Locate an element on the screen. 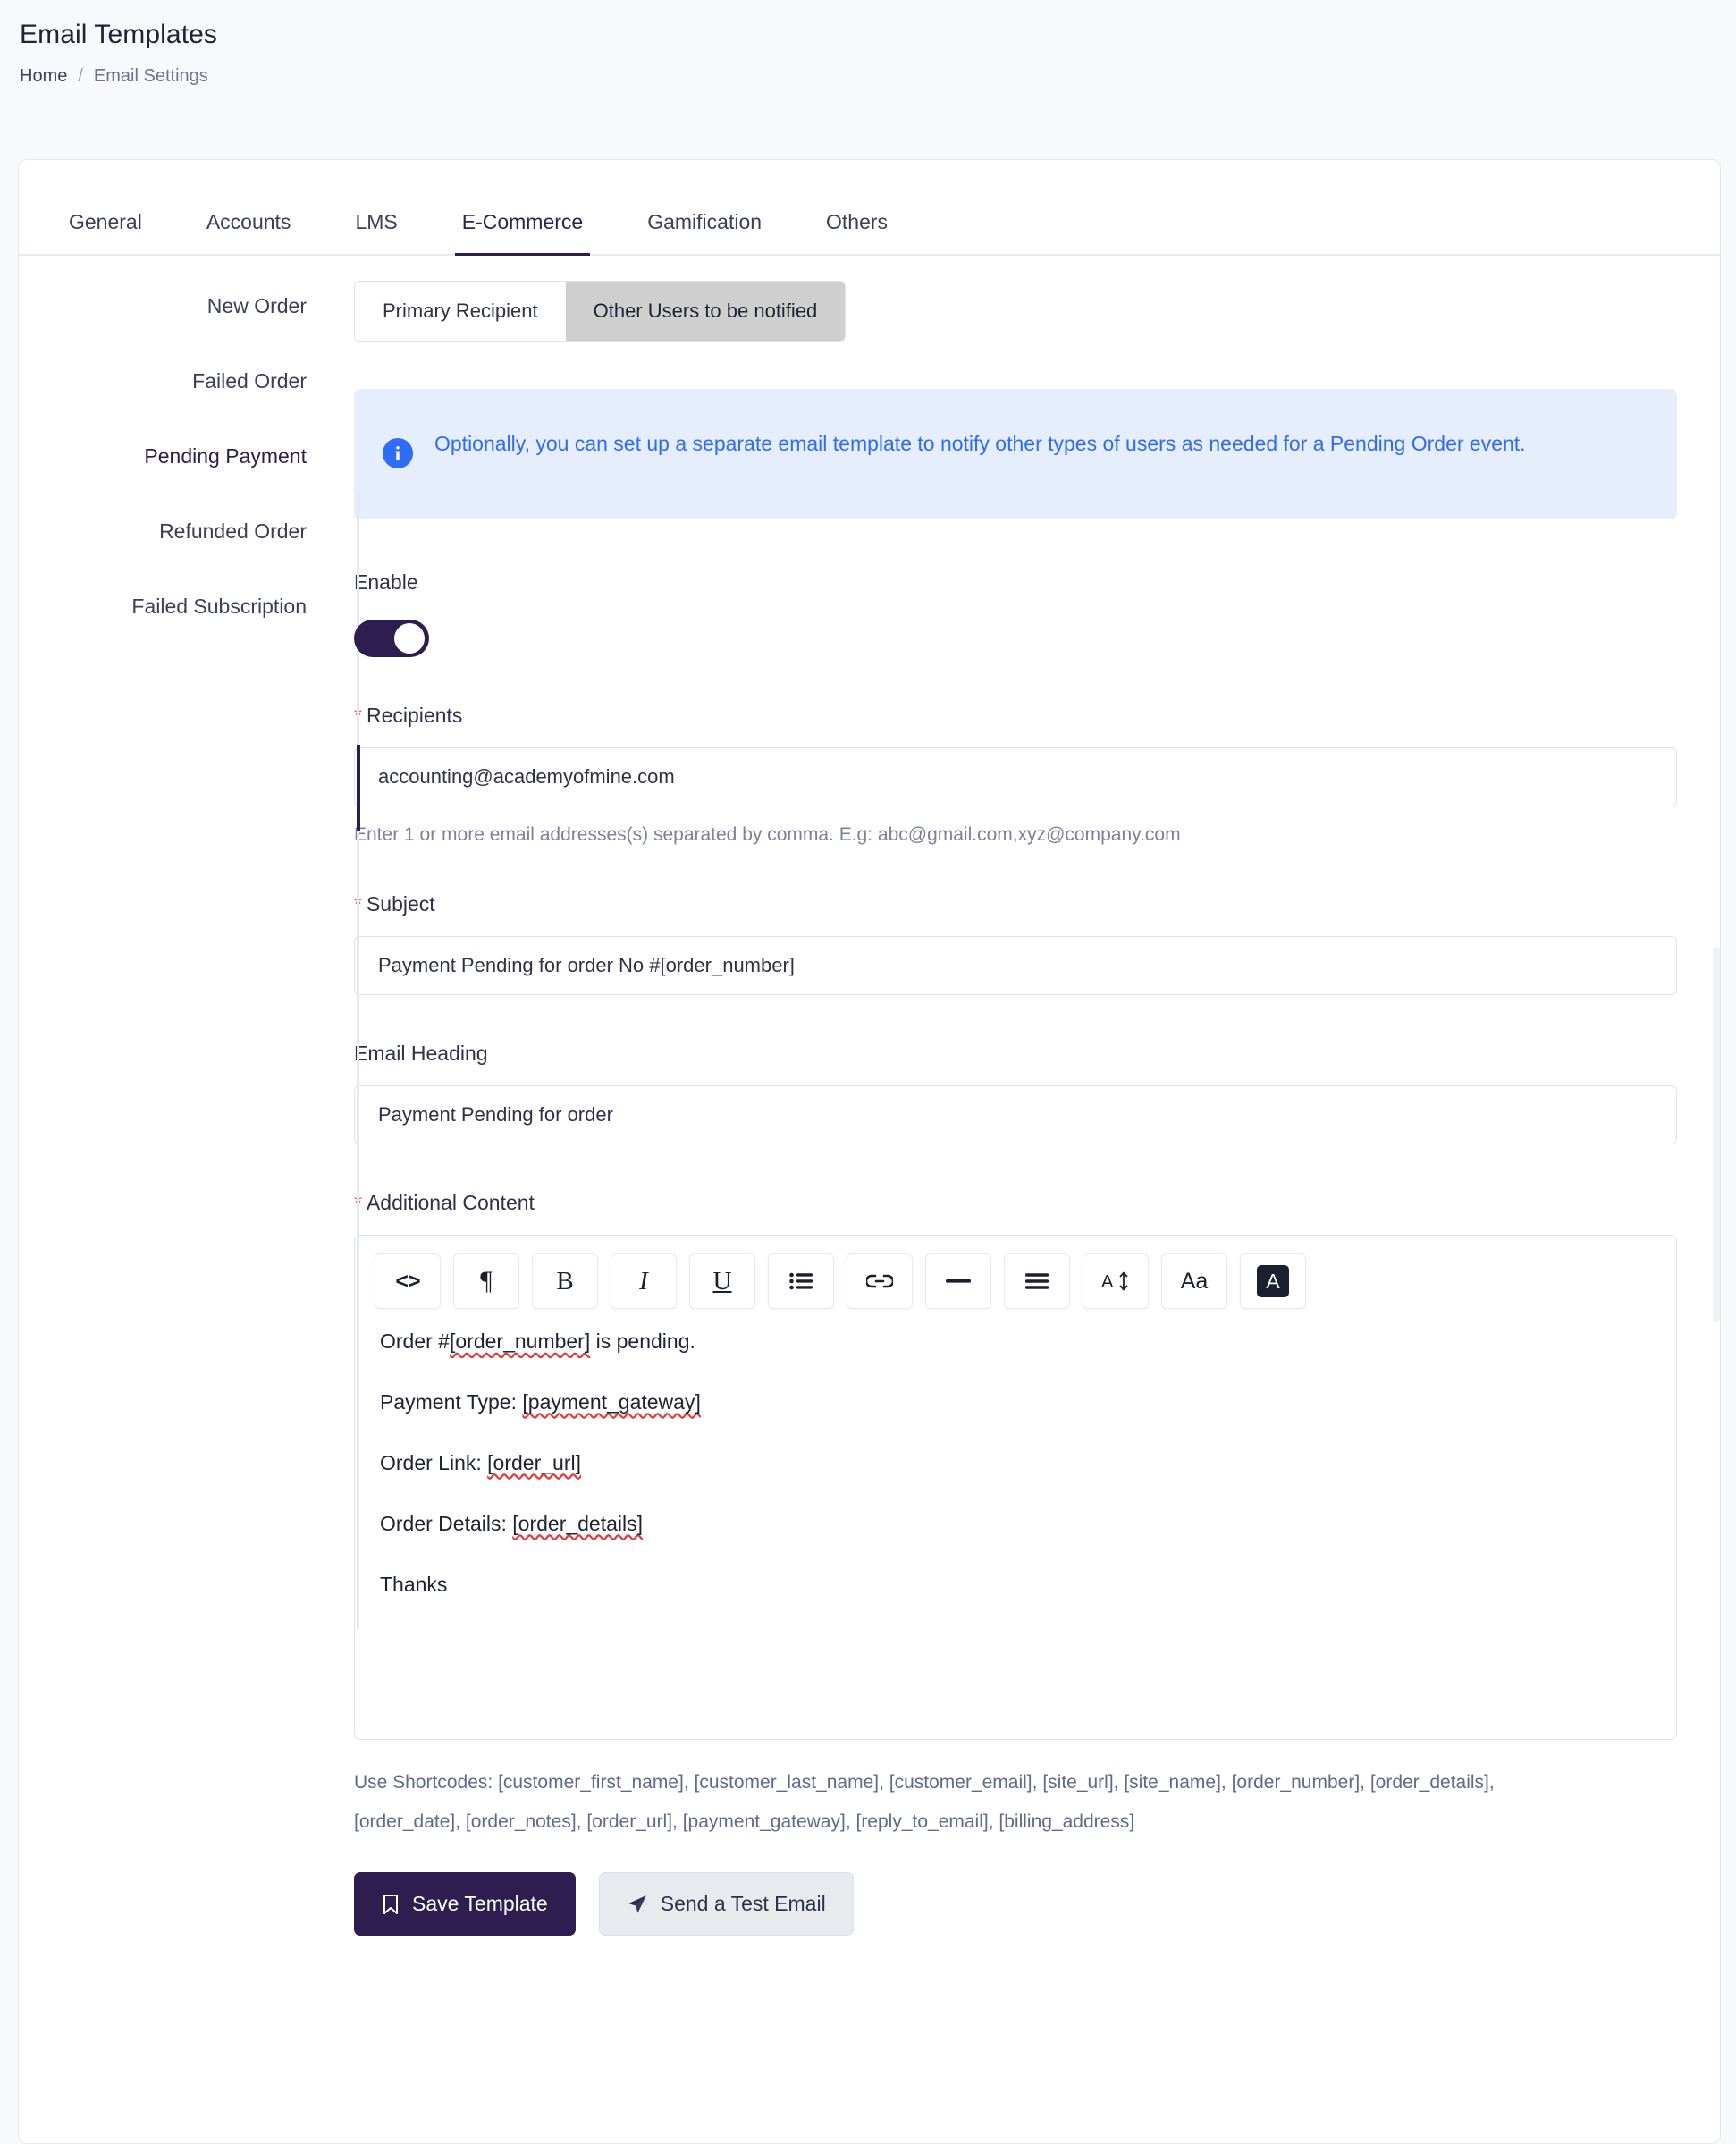 The height and width of the screenshot is (2144, 1736). tab-general: General is located at coordinates (105, 228).